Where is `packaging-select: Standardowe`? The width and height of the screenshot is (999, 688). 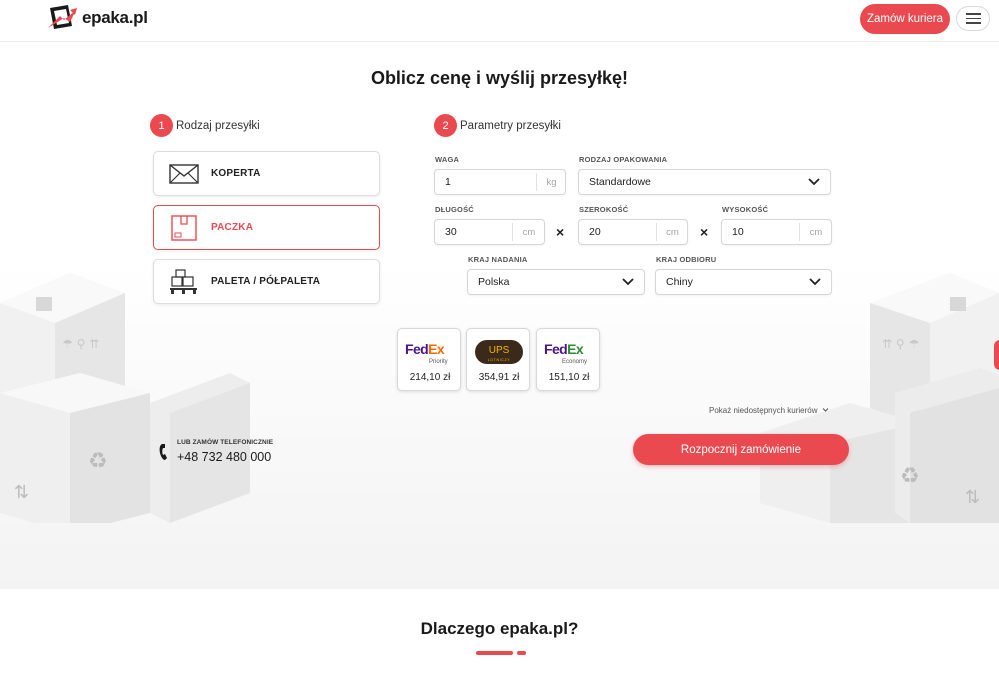
packaging-select: Standardowe is located at coordinates (704, 182).